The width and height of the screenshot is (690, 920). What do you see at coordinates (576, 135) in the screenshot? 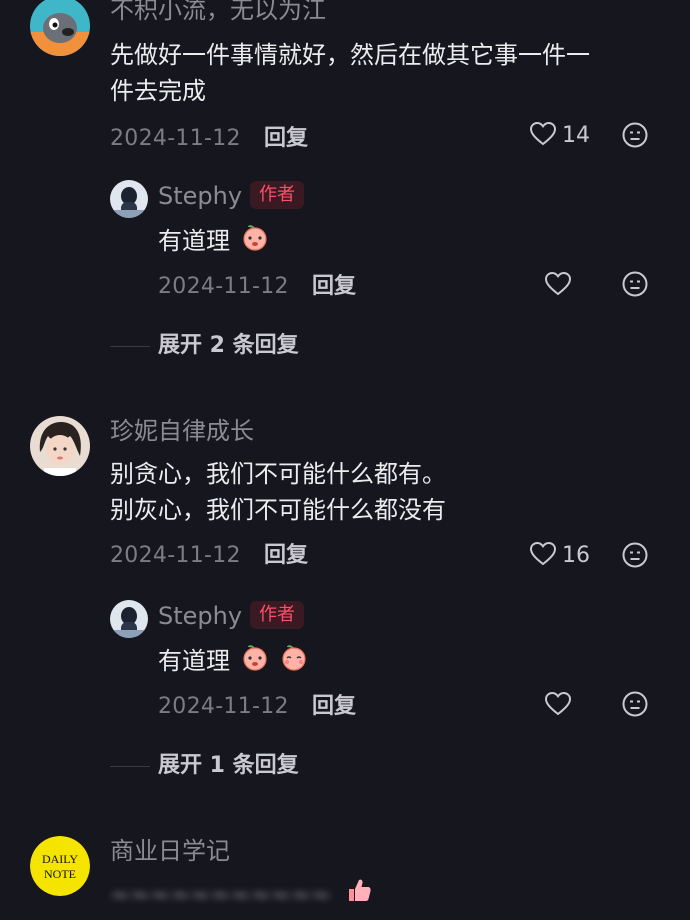
I see `like-count: 14` at bounding box center [576, 135].